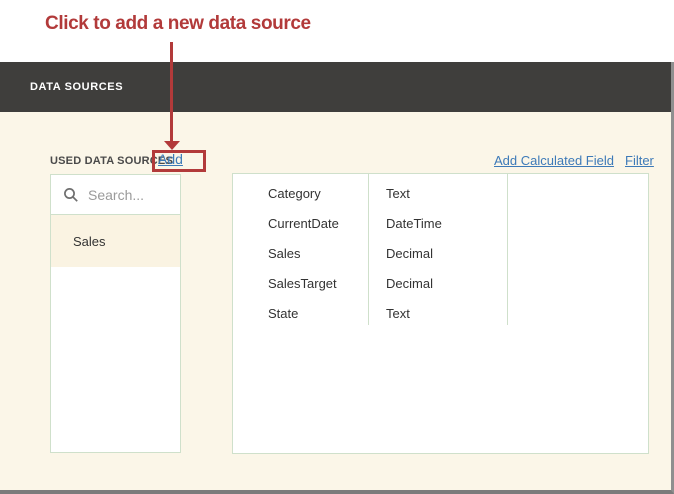 The image size is (674, 494). I want to click on field-row: SalesTarget Decimal, so click(440, 283).